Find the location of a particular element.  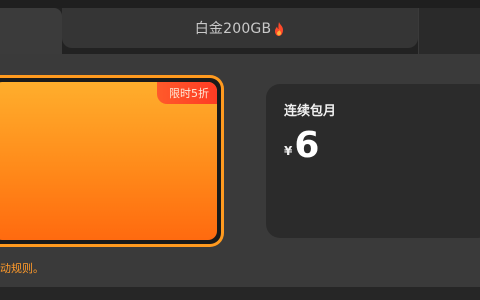

discount-badge: 限时5折 is located at coordinates (187, 93).